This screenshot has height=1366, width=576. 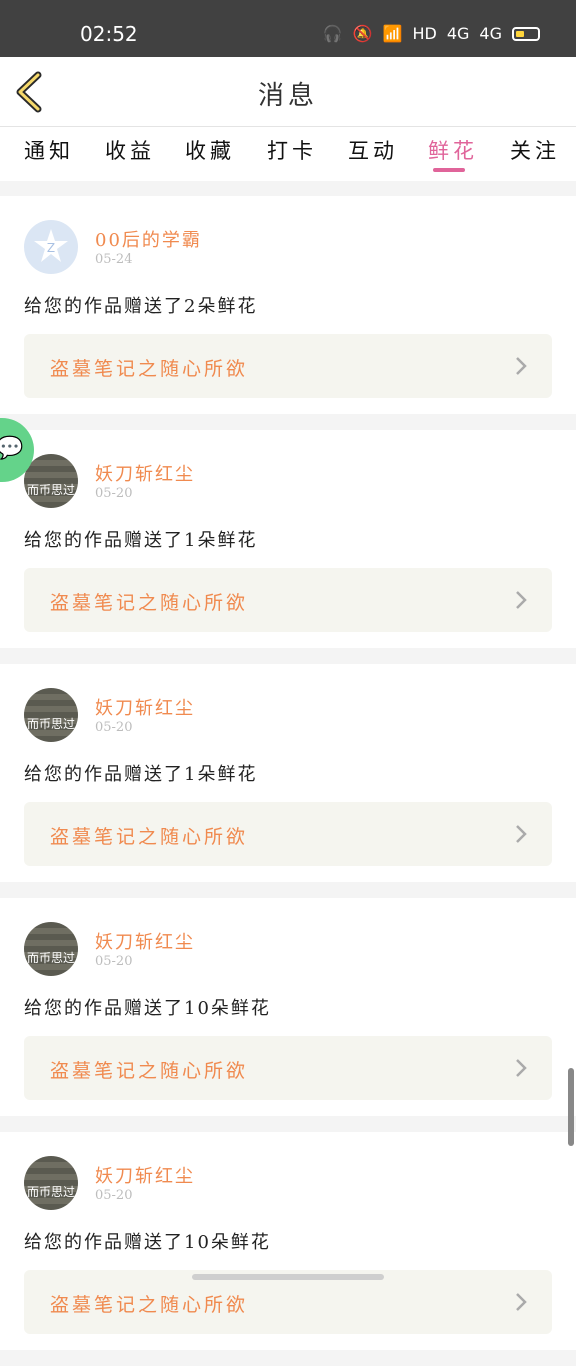 I want to click on status-time: 02:52, so click(x=109, y=34).